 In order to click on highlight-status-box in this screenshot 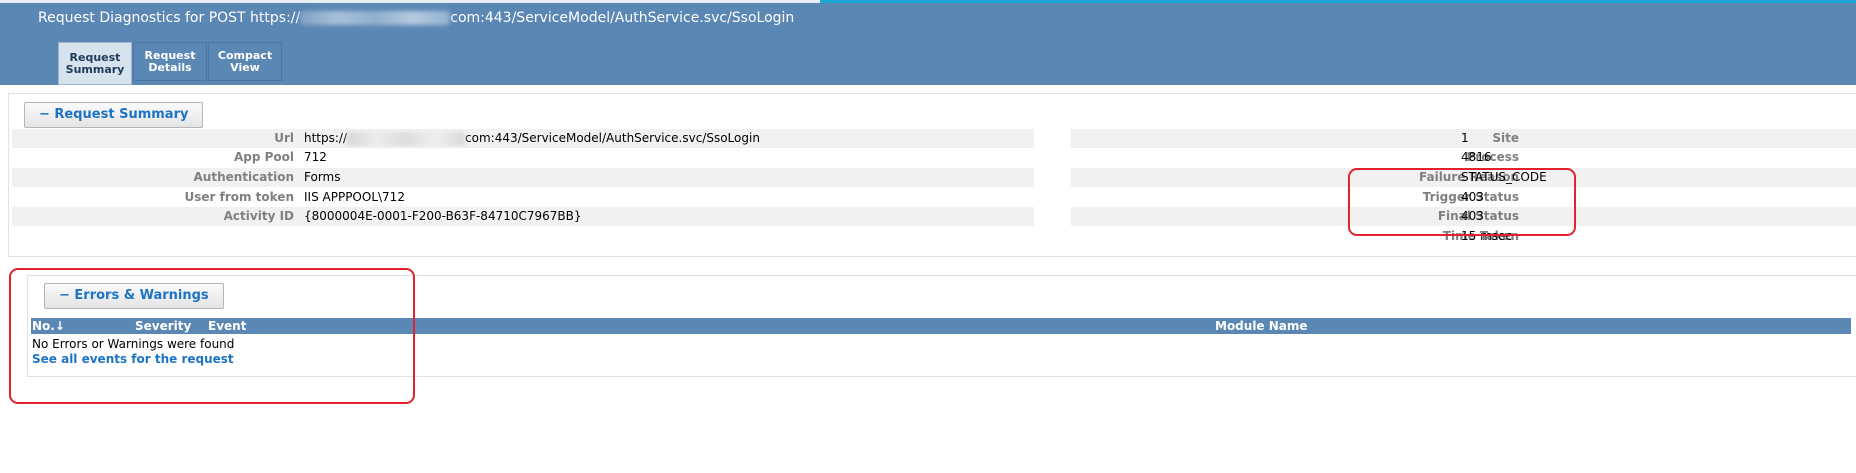, I will do `click(1462, 202)`.